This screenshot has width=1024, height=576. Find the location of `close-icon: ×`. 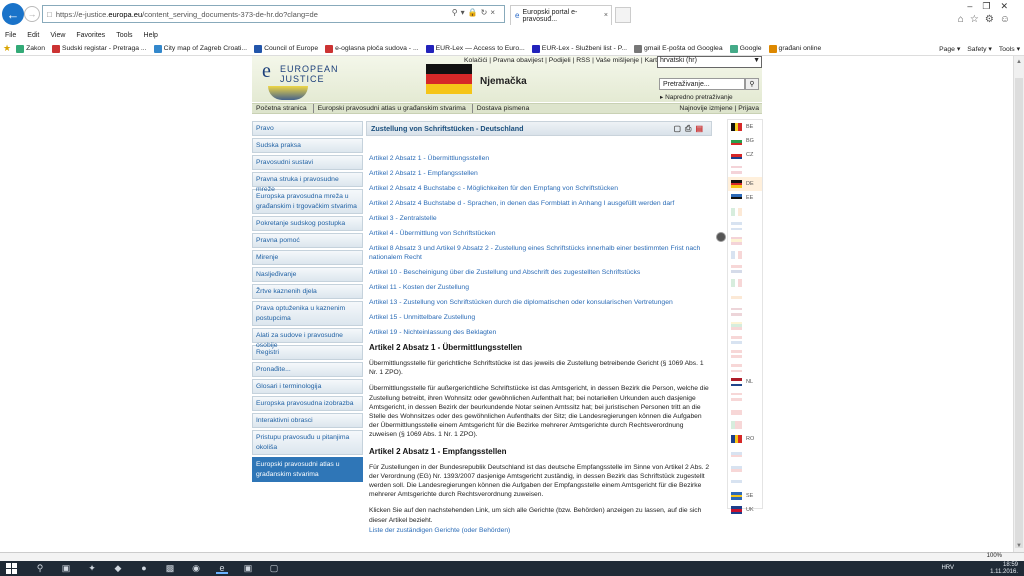

close-icon: × is located at coordinates (494, 12).